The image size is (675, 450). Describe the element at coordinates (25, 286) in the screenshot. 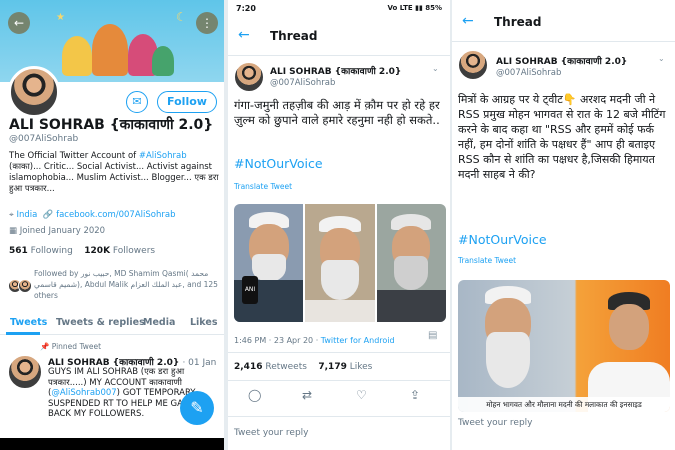

I see `follower-avatar` at that location.